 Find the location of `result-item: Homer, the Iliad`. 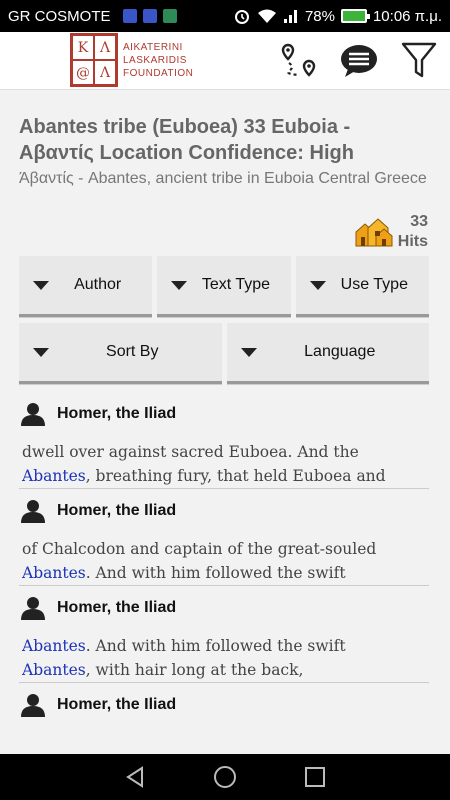

result-item: Homer, the Iliad is located at coordinates (224, 718).